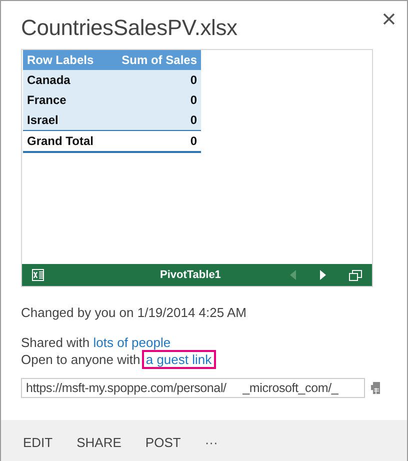  What do you see at coordinates (65, 100) in the screenshot?
I see `row-label: France` at bounding box center [65, 100].